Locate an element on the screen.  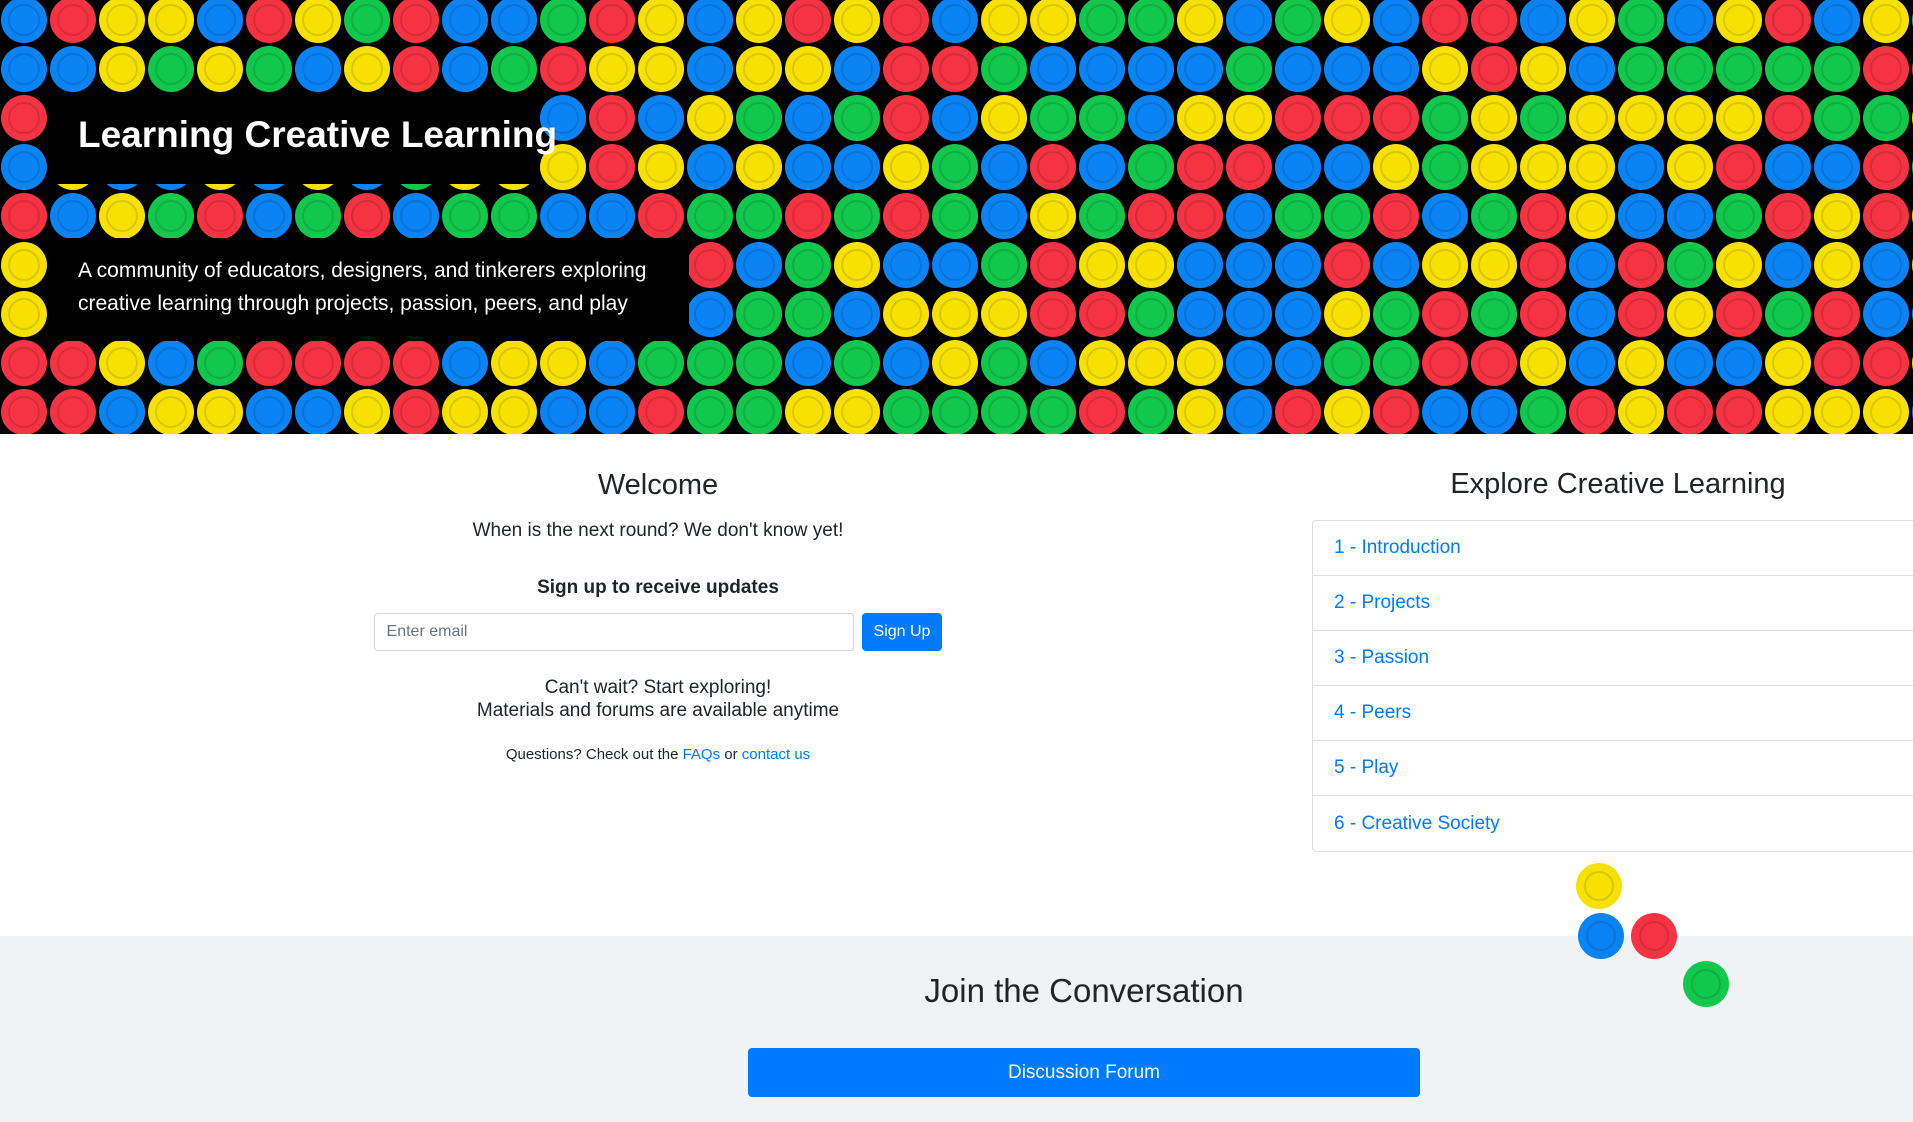
explore-item-introduction: 1 - Introduction is located at coordinates (1613, 548).